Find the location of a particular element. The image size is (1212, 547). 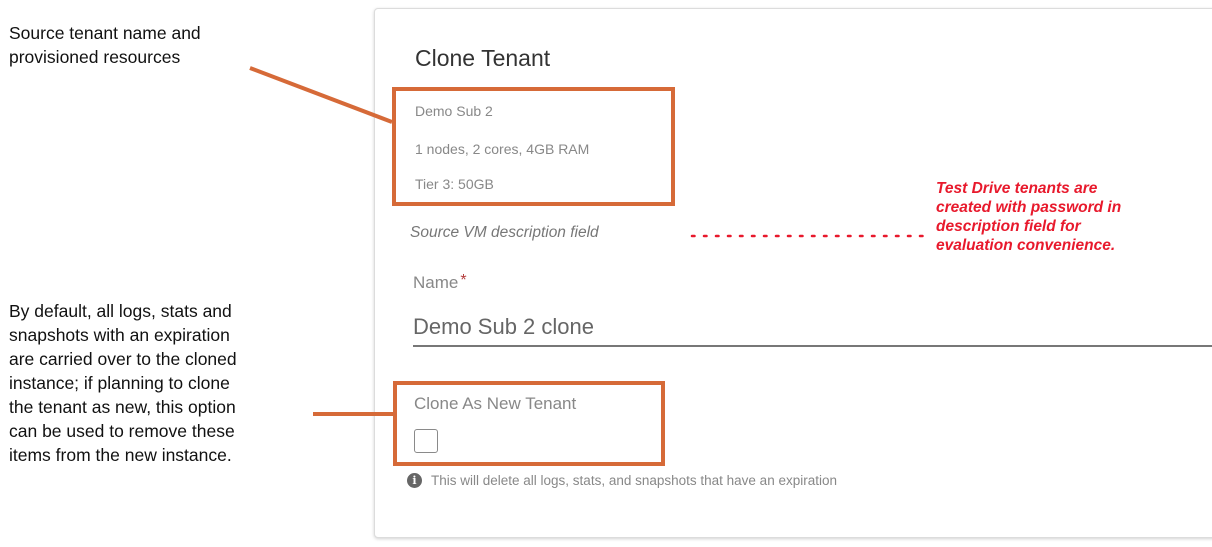

note-line: created with password in is located at coordinates (1029, 207).